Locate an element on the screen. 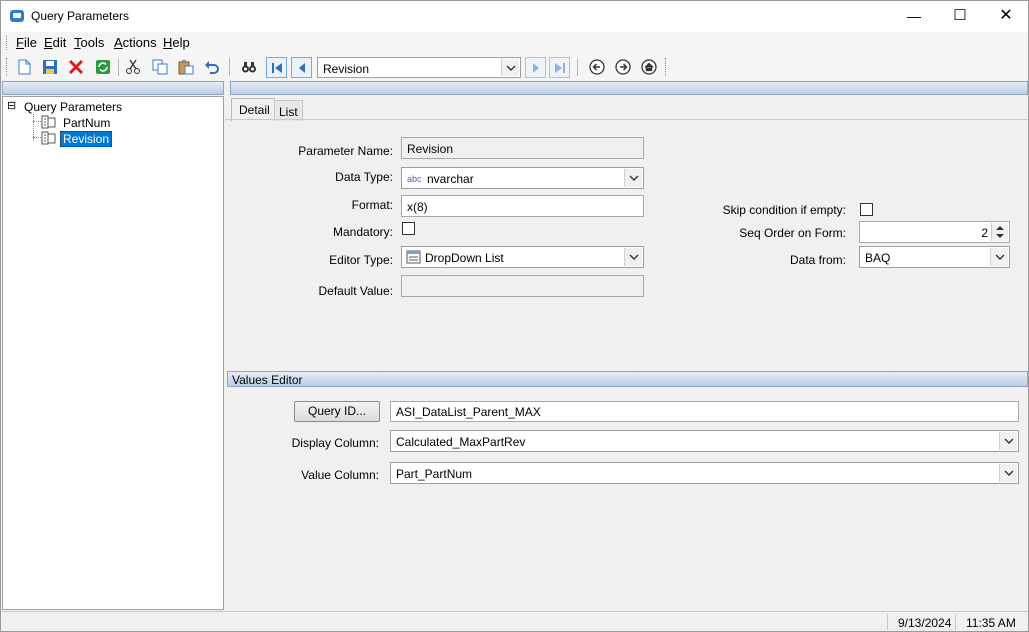 Image resolution: width=1029 pixels, height=632 pixels. status-bar: 9/13/2024 11:35 AM is located at coordinates (514, 621).